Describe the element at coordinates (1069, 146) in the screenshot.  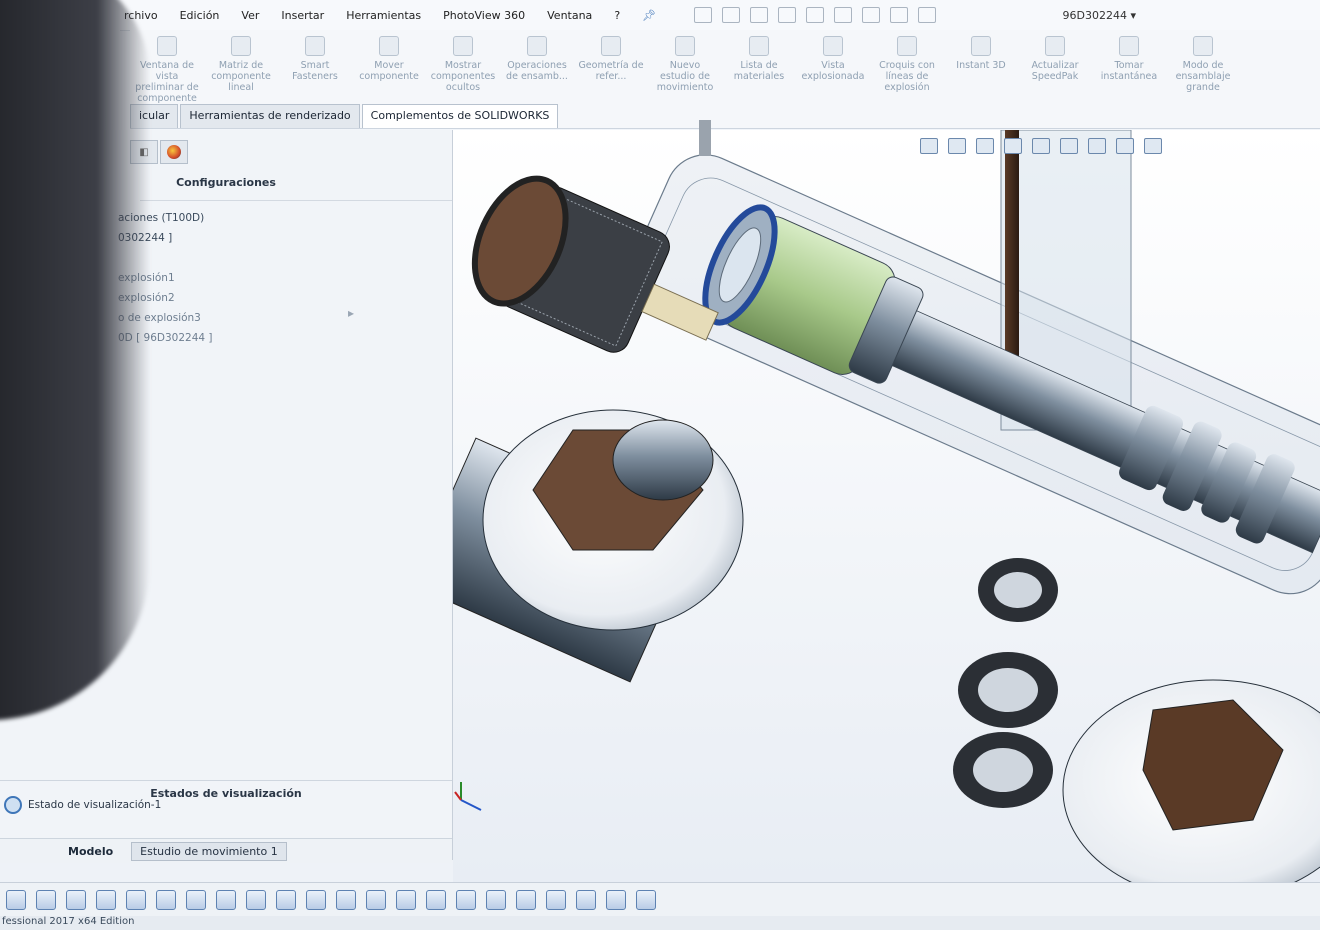
I see `display-style-icon` at that location.